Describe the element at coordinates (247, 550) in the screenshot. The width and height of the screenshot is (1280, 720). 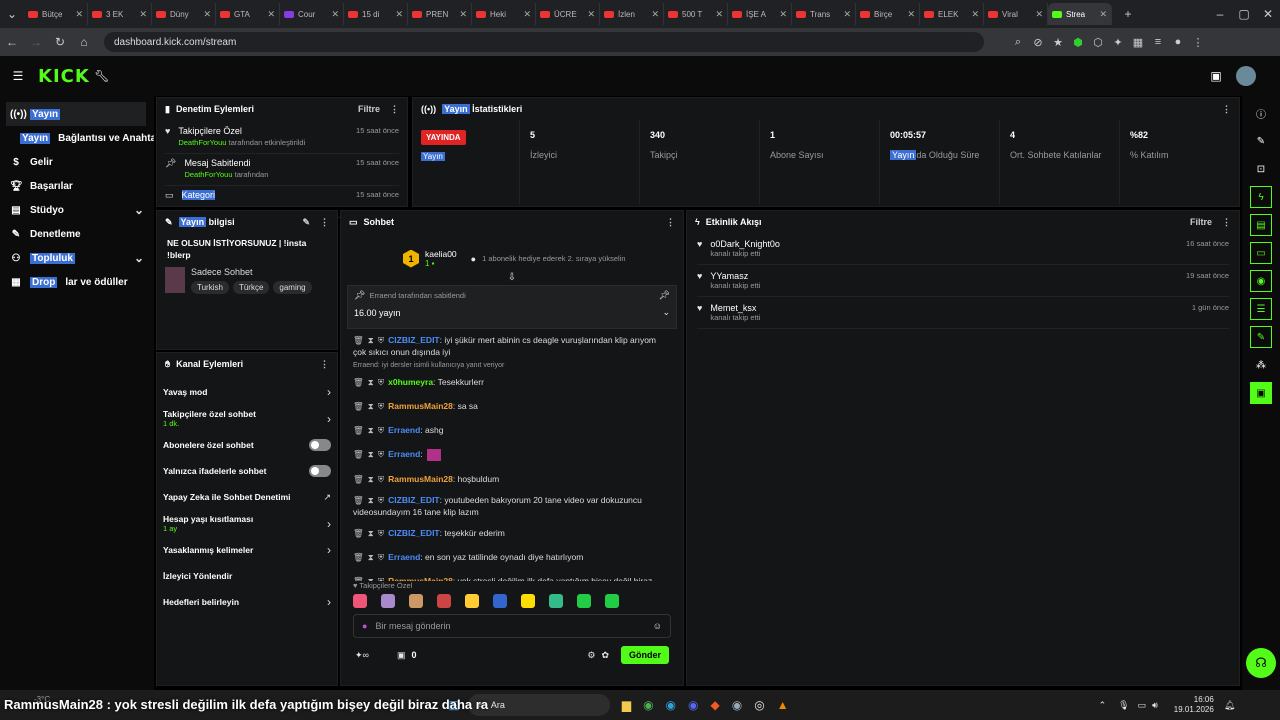
I see `channel-action-item: Yasaklanmış kelimeler ›` at that location.